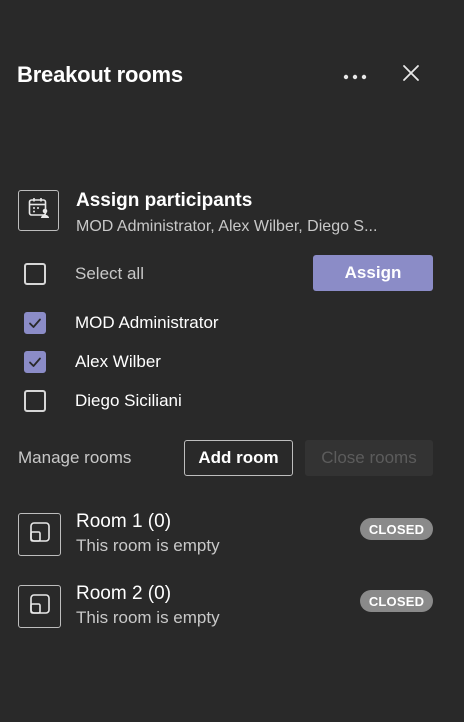 Image resolution: width=464 pixels, height=722 pixels. Describe the element at coordinates (238, 458) in the screenshot. I see `add-room-button: Add room` at that location.